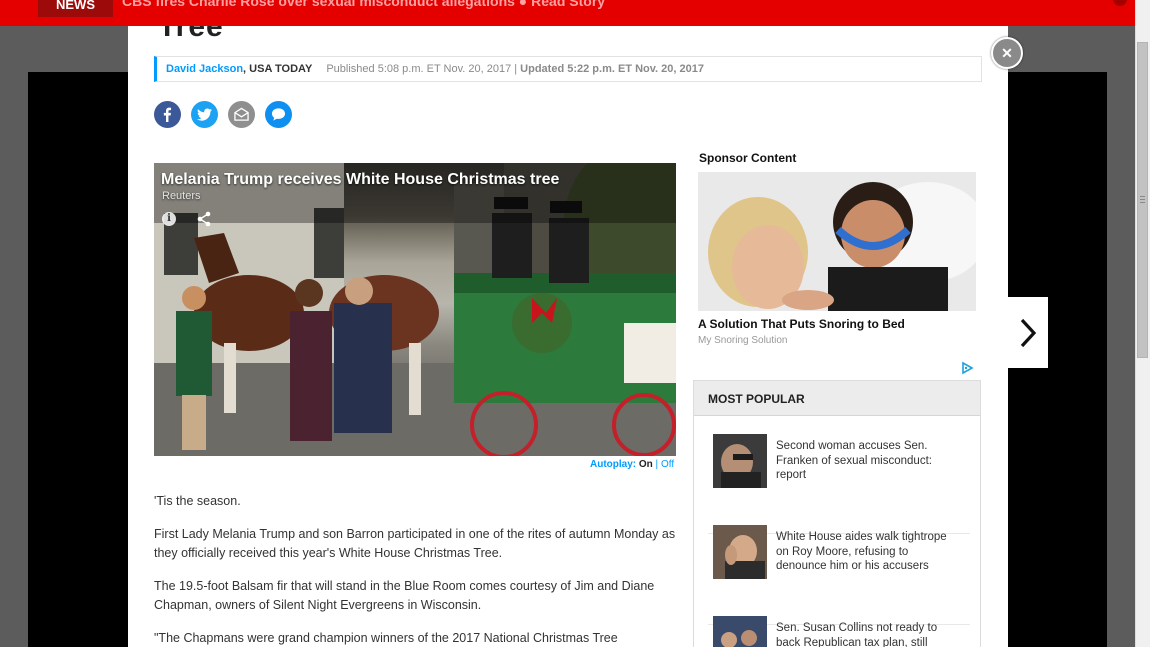  What do you see at coordinates (1007, 53) in the screenshot?
I see `close-icon: ✕` at bounding box center [1007, 53].